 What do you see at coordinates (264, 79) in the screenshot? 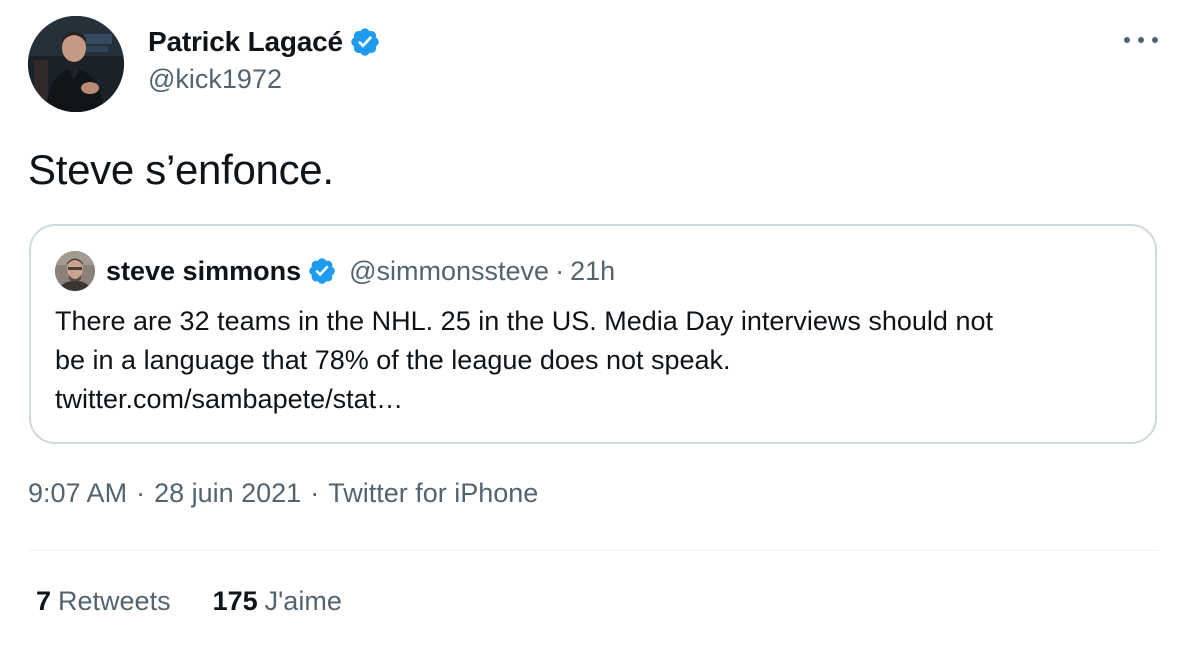
I see `author-handle: @kick1972` at bounding box center [264, 79].